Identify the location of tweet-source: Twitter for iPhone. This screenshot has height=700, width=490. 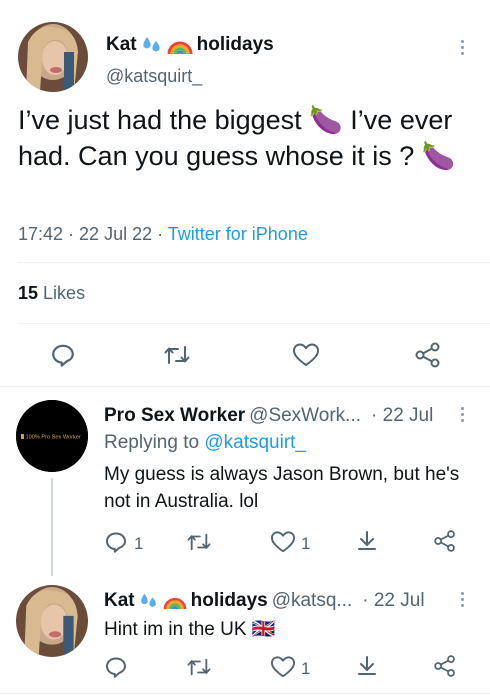
(238, 234).